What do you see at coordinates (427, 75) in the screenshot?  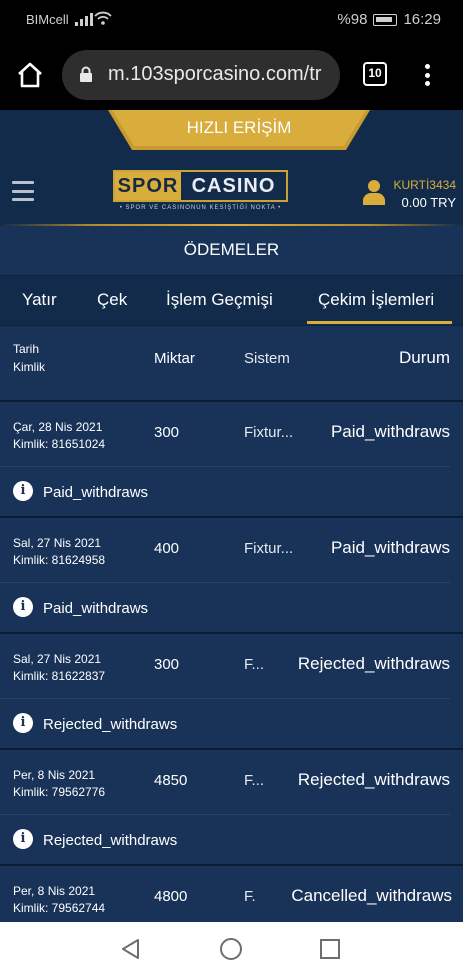 I see `overflow-menu-icon` at bounding box center [427, 75].